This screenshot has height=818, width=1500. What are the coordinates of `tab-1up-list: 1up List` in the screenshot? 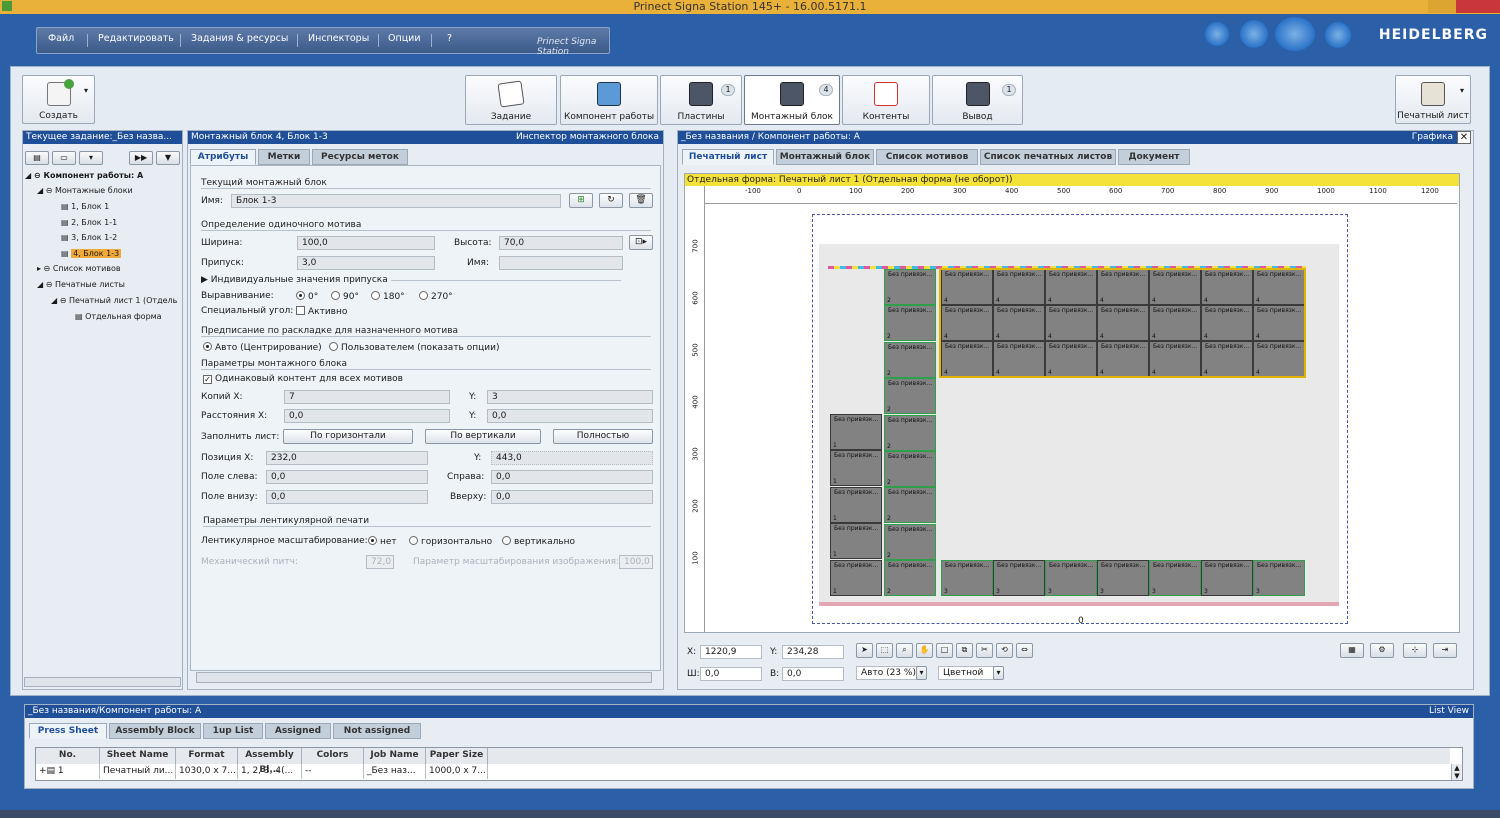 It's located at (233, 731).